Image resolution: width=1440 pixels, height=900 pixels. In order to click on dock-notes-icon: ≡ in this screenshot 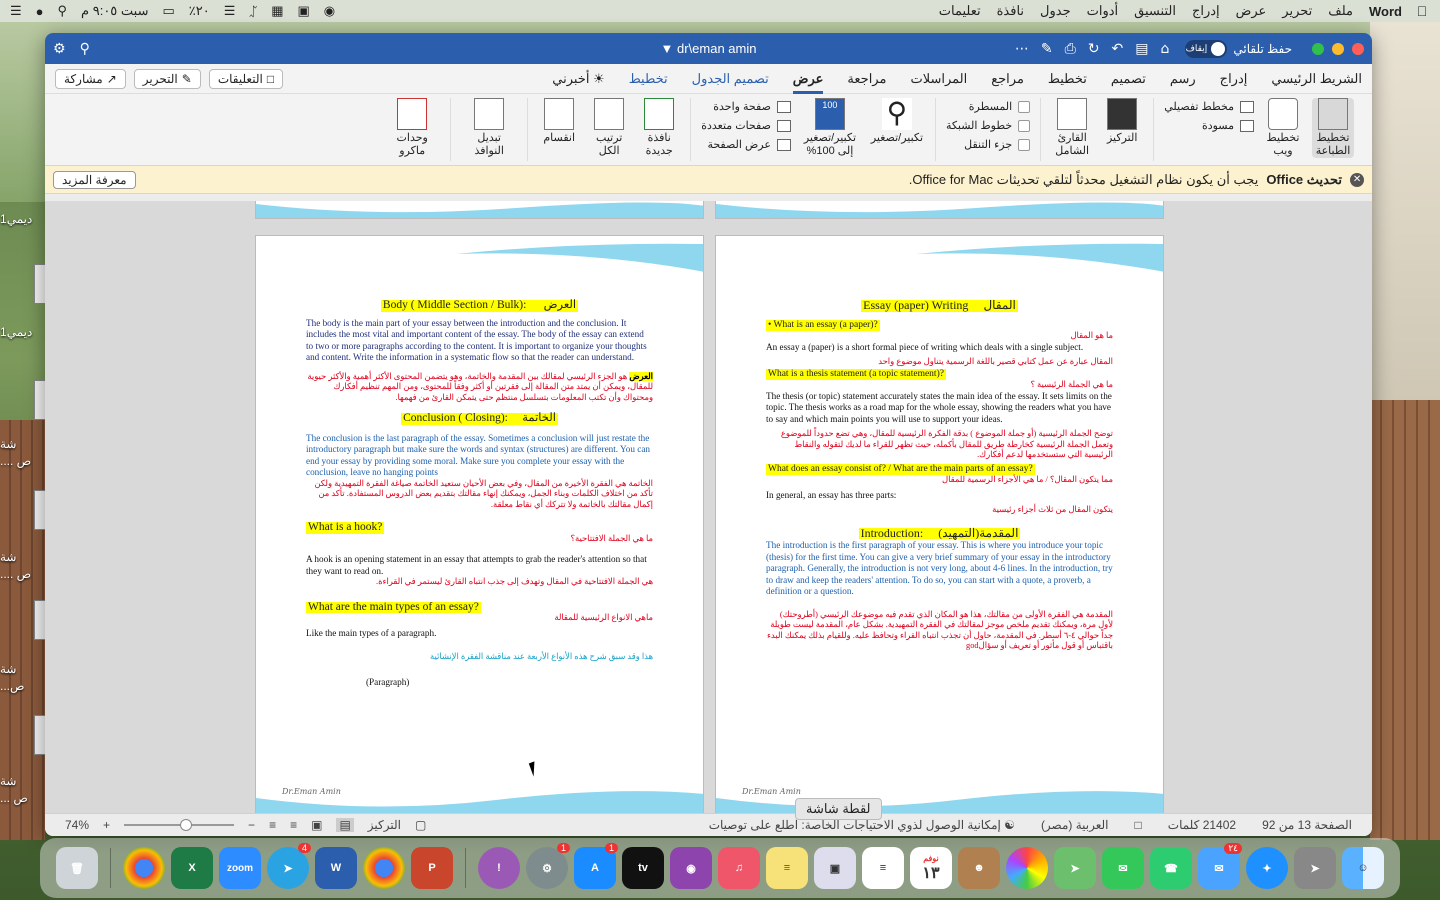, I will do `click(787, 868)`.